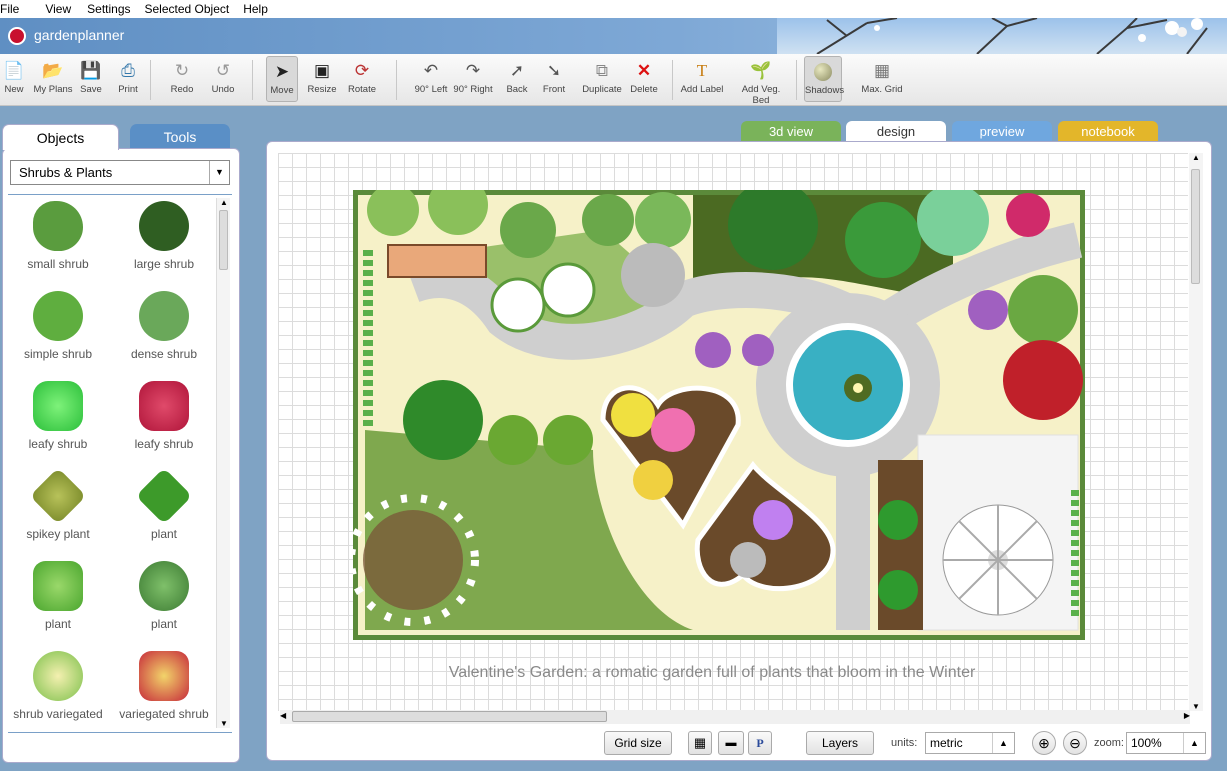 The height and width of the screenshot is (771, 1227). I want to click on plant-item-spikey-plant: spikey plant, so click(58, 504).